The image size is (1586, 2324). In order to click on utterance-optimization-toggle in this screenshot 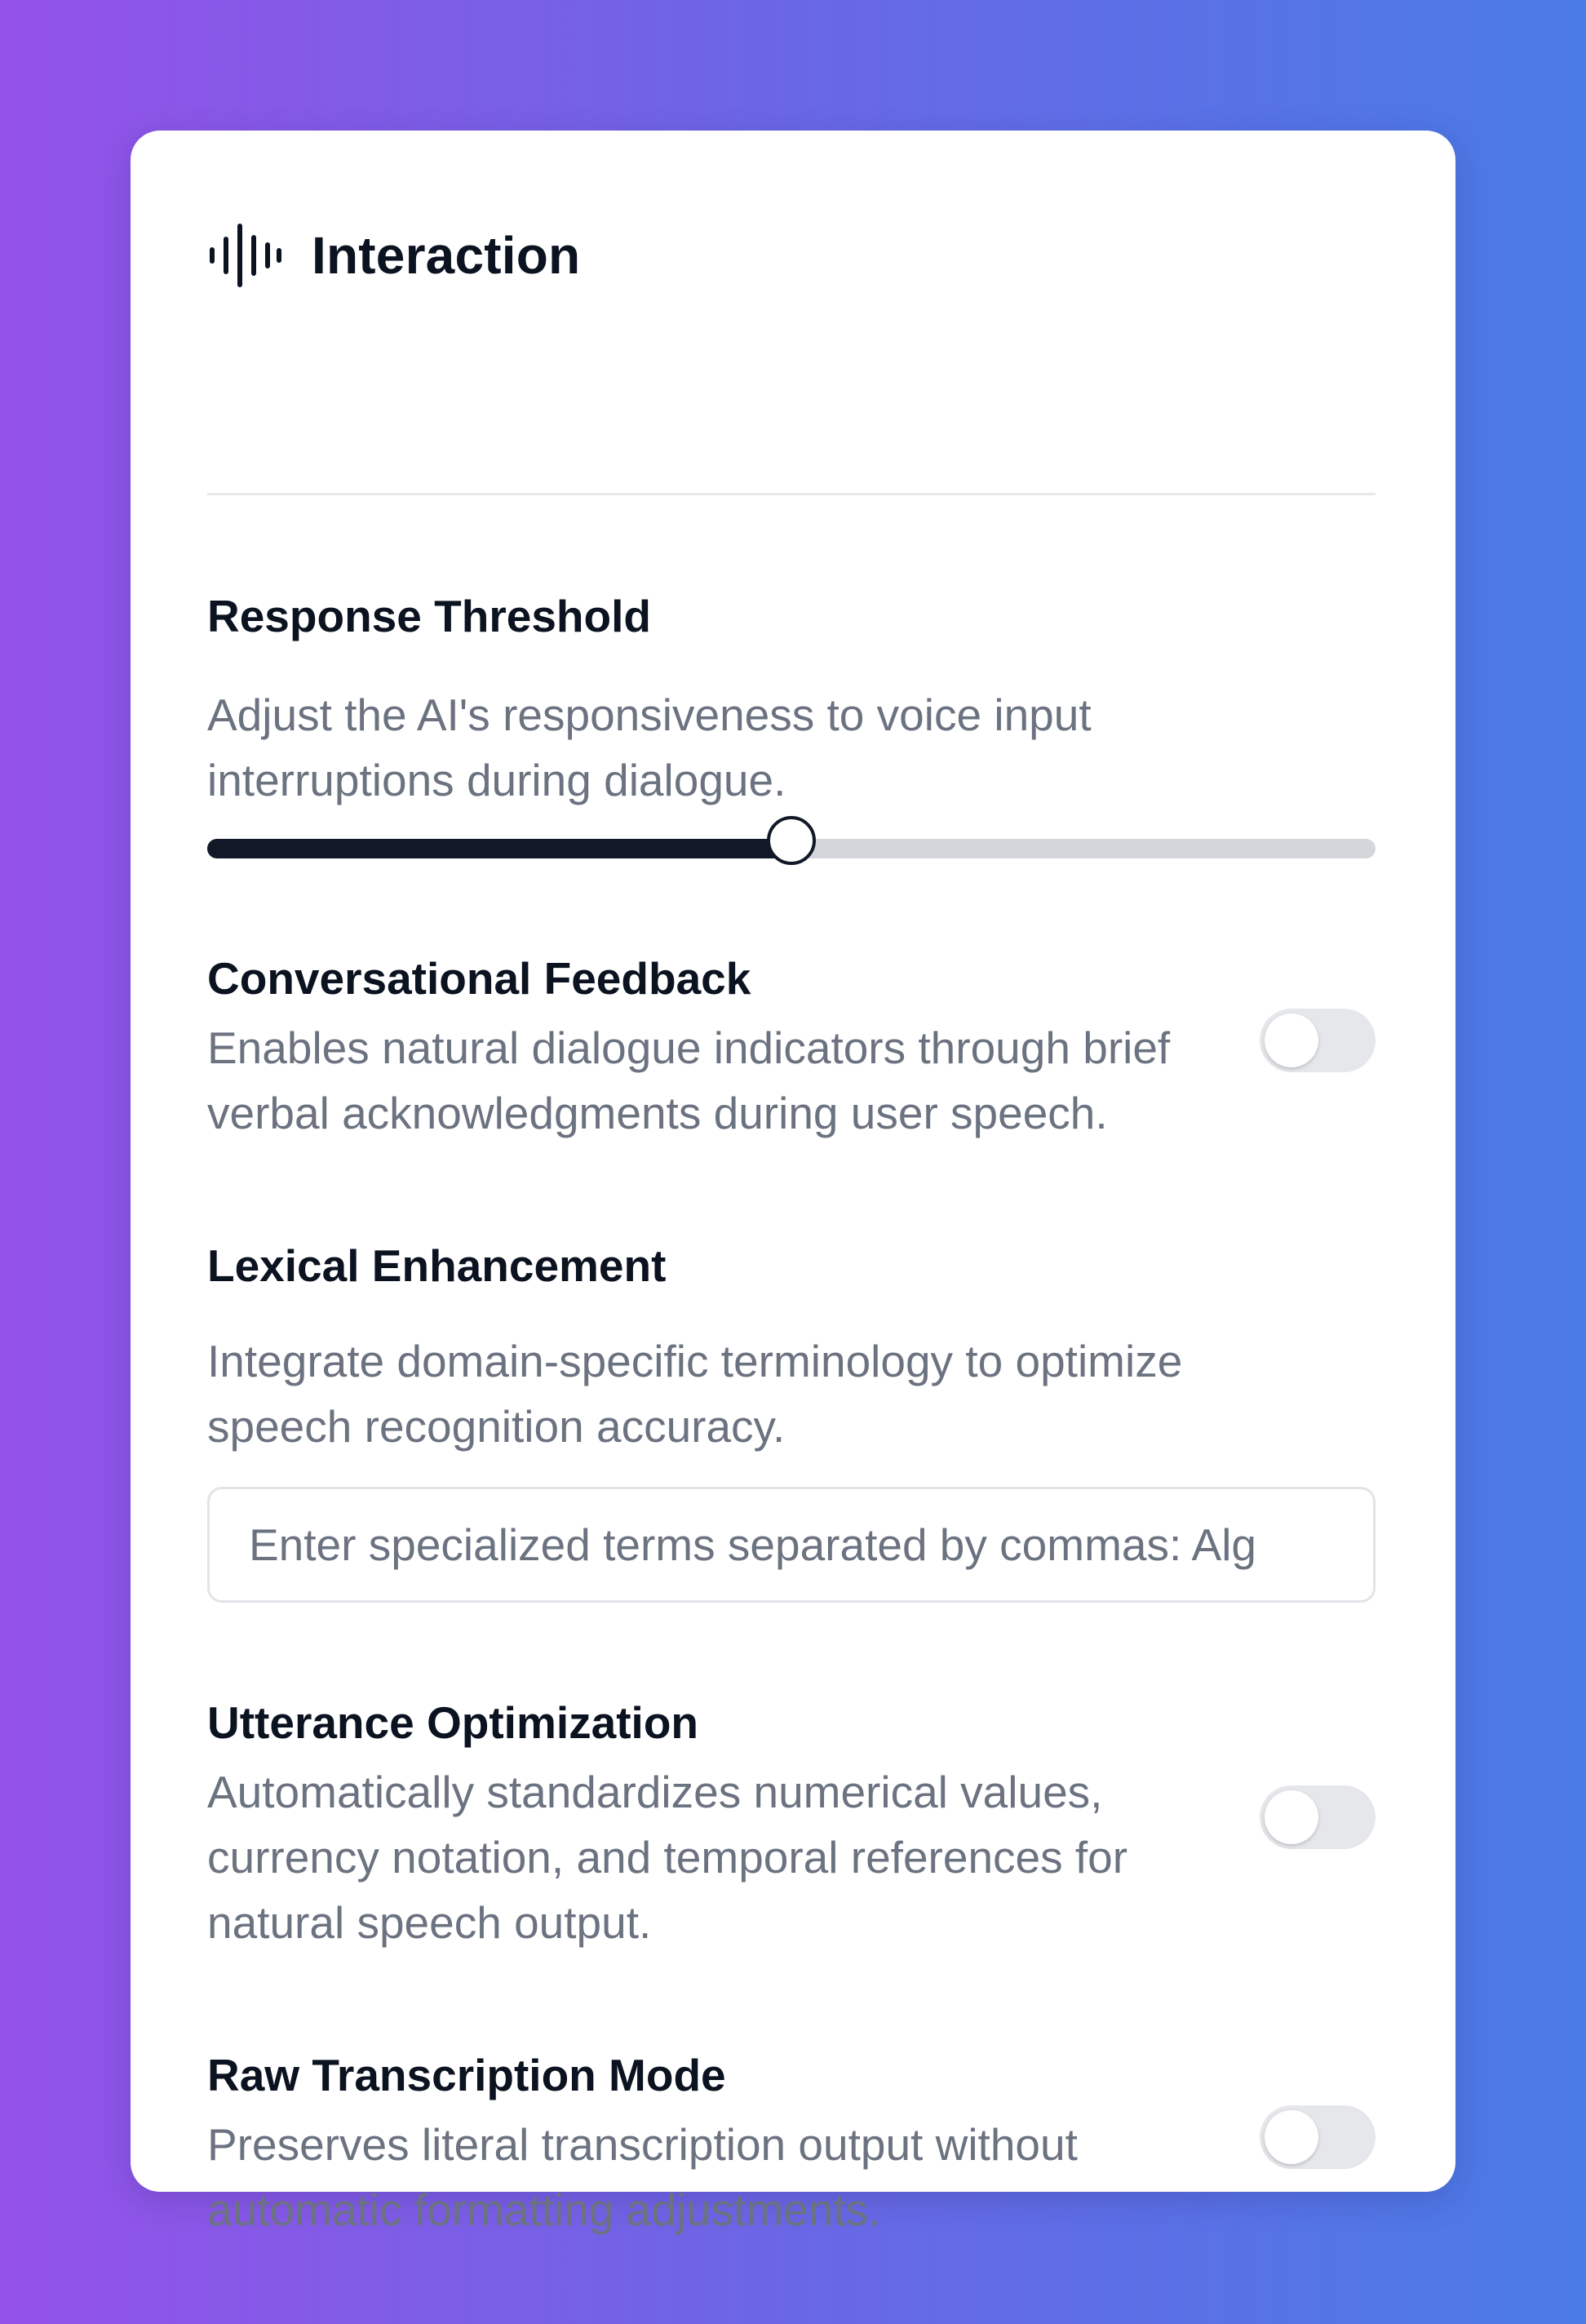, I will do `click(1318, 1817)`.